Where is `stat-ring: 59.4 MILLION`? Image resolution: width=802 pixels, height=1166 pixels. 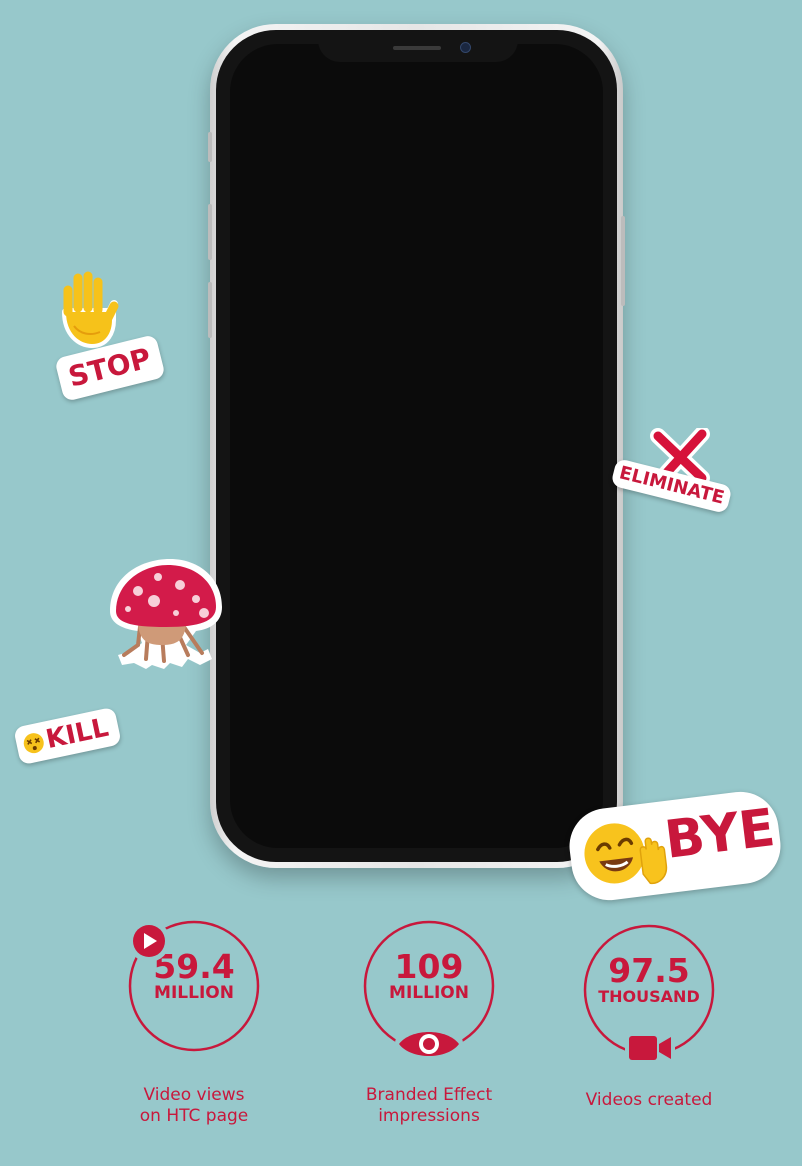
stat-ring: 59.4 MILLION is located at coordinates (194, 986).